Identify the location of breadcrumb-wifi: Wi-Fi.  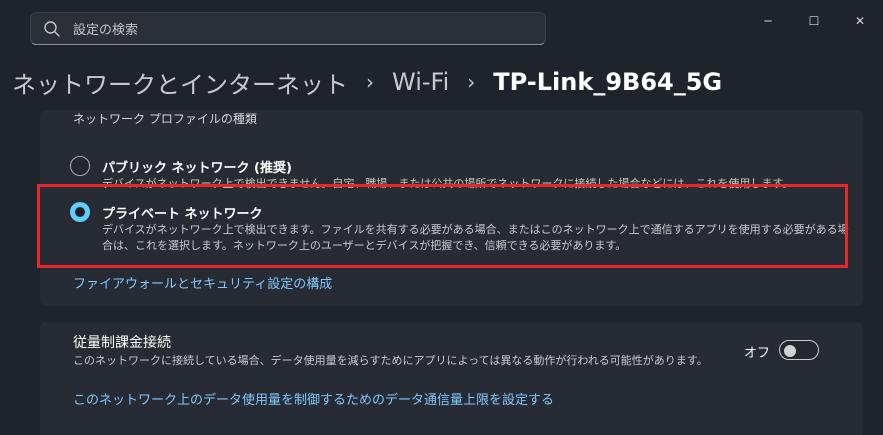
(420, 82).